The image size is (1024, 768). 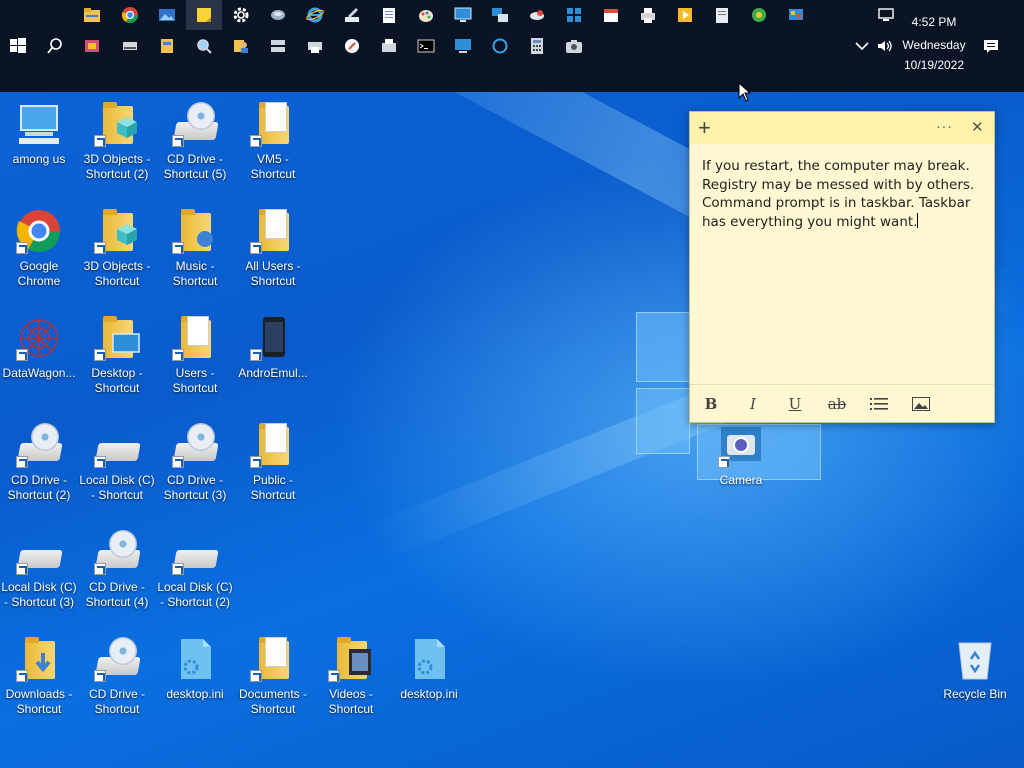 What do you see at coordinates (611, 15) in the screenshot?
I see `calendar-icon` at bounding box center [611, 15].